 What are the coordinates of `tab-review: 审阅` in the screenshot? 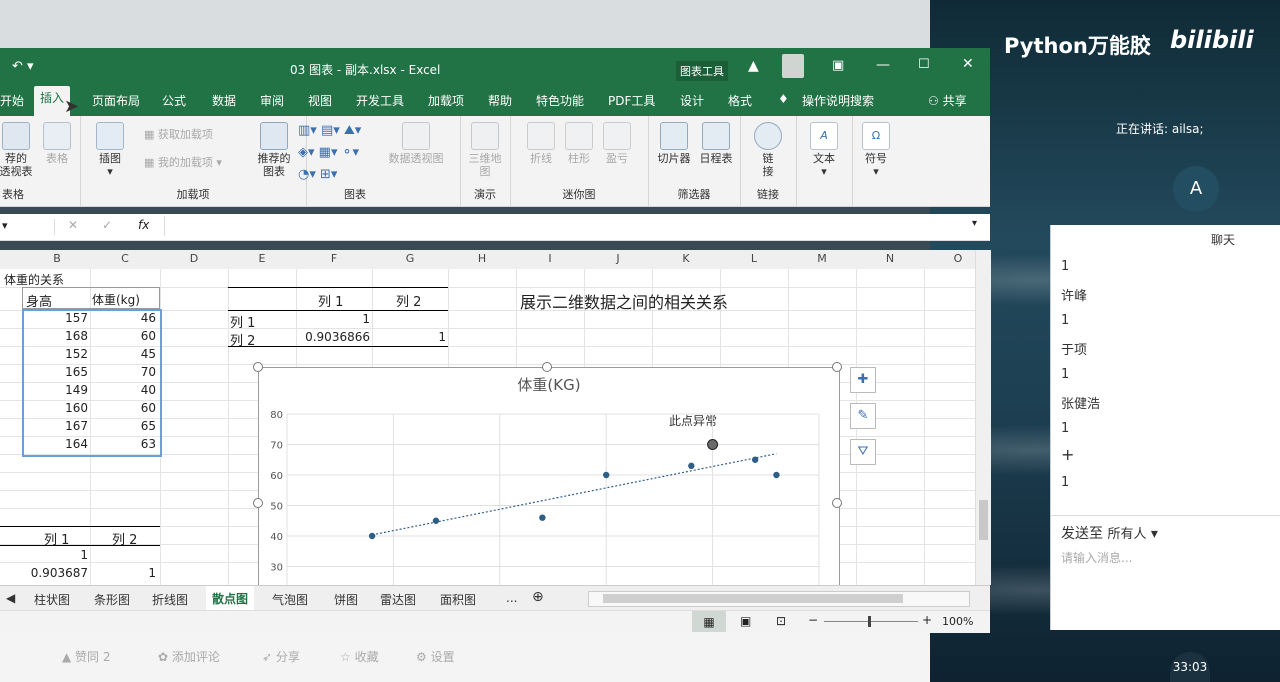 It's located at (272, 100).